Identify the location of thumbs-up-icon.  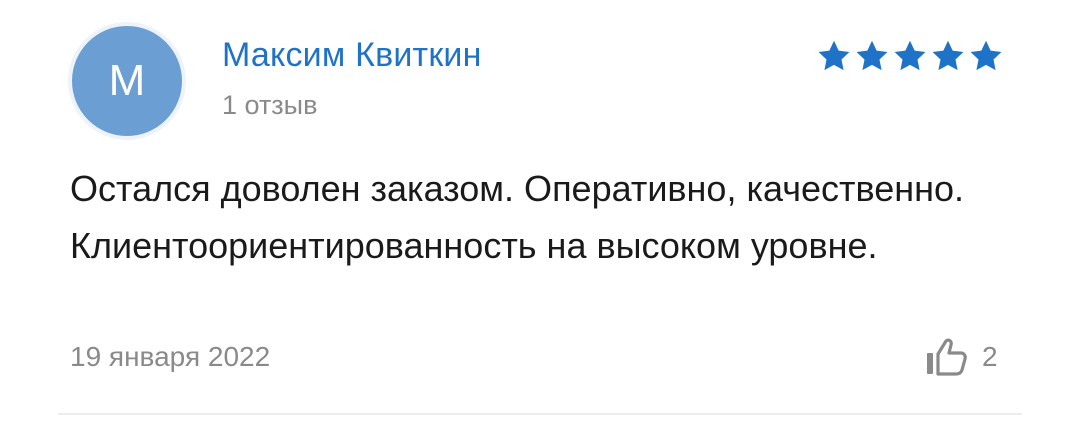
(946, 357).